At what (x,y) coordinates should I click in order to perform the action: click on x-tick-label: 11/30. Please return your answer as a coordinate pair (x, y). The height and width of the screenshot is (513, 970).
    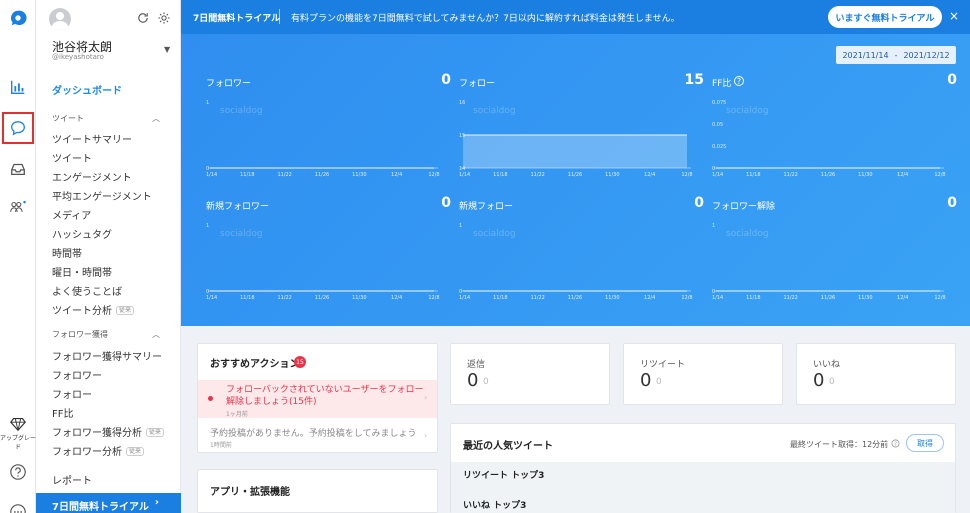
    Looking at the image, I should click on (612, 175).